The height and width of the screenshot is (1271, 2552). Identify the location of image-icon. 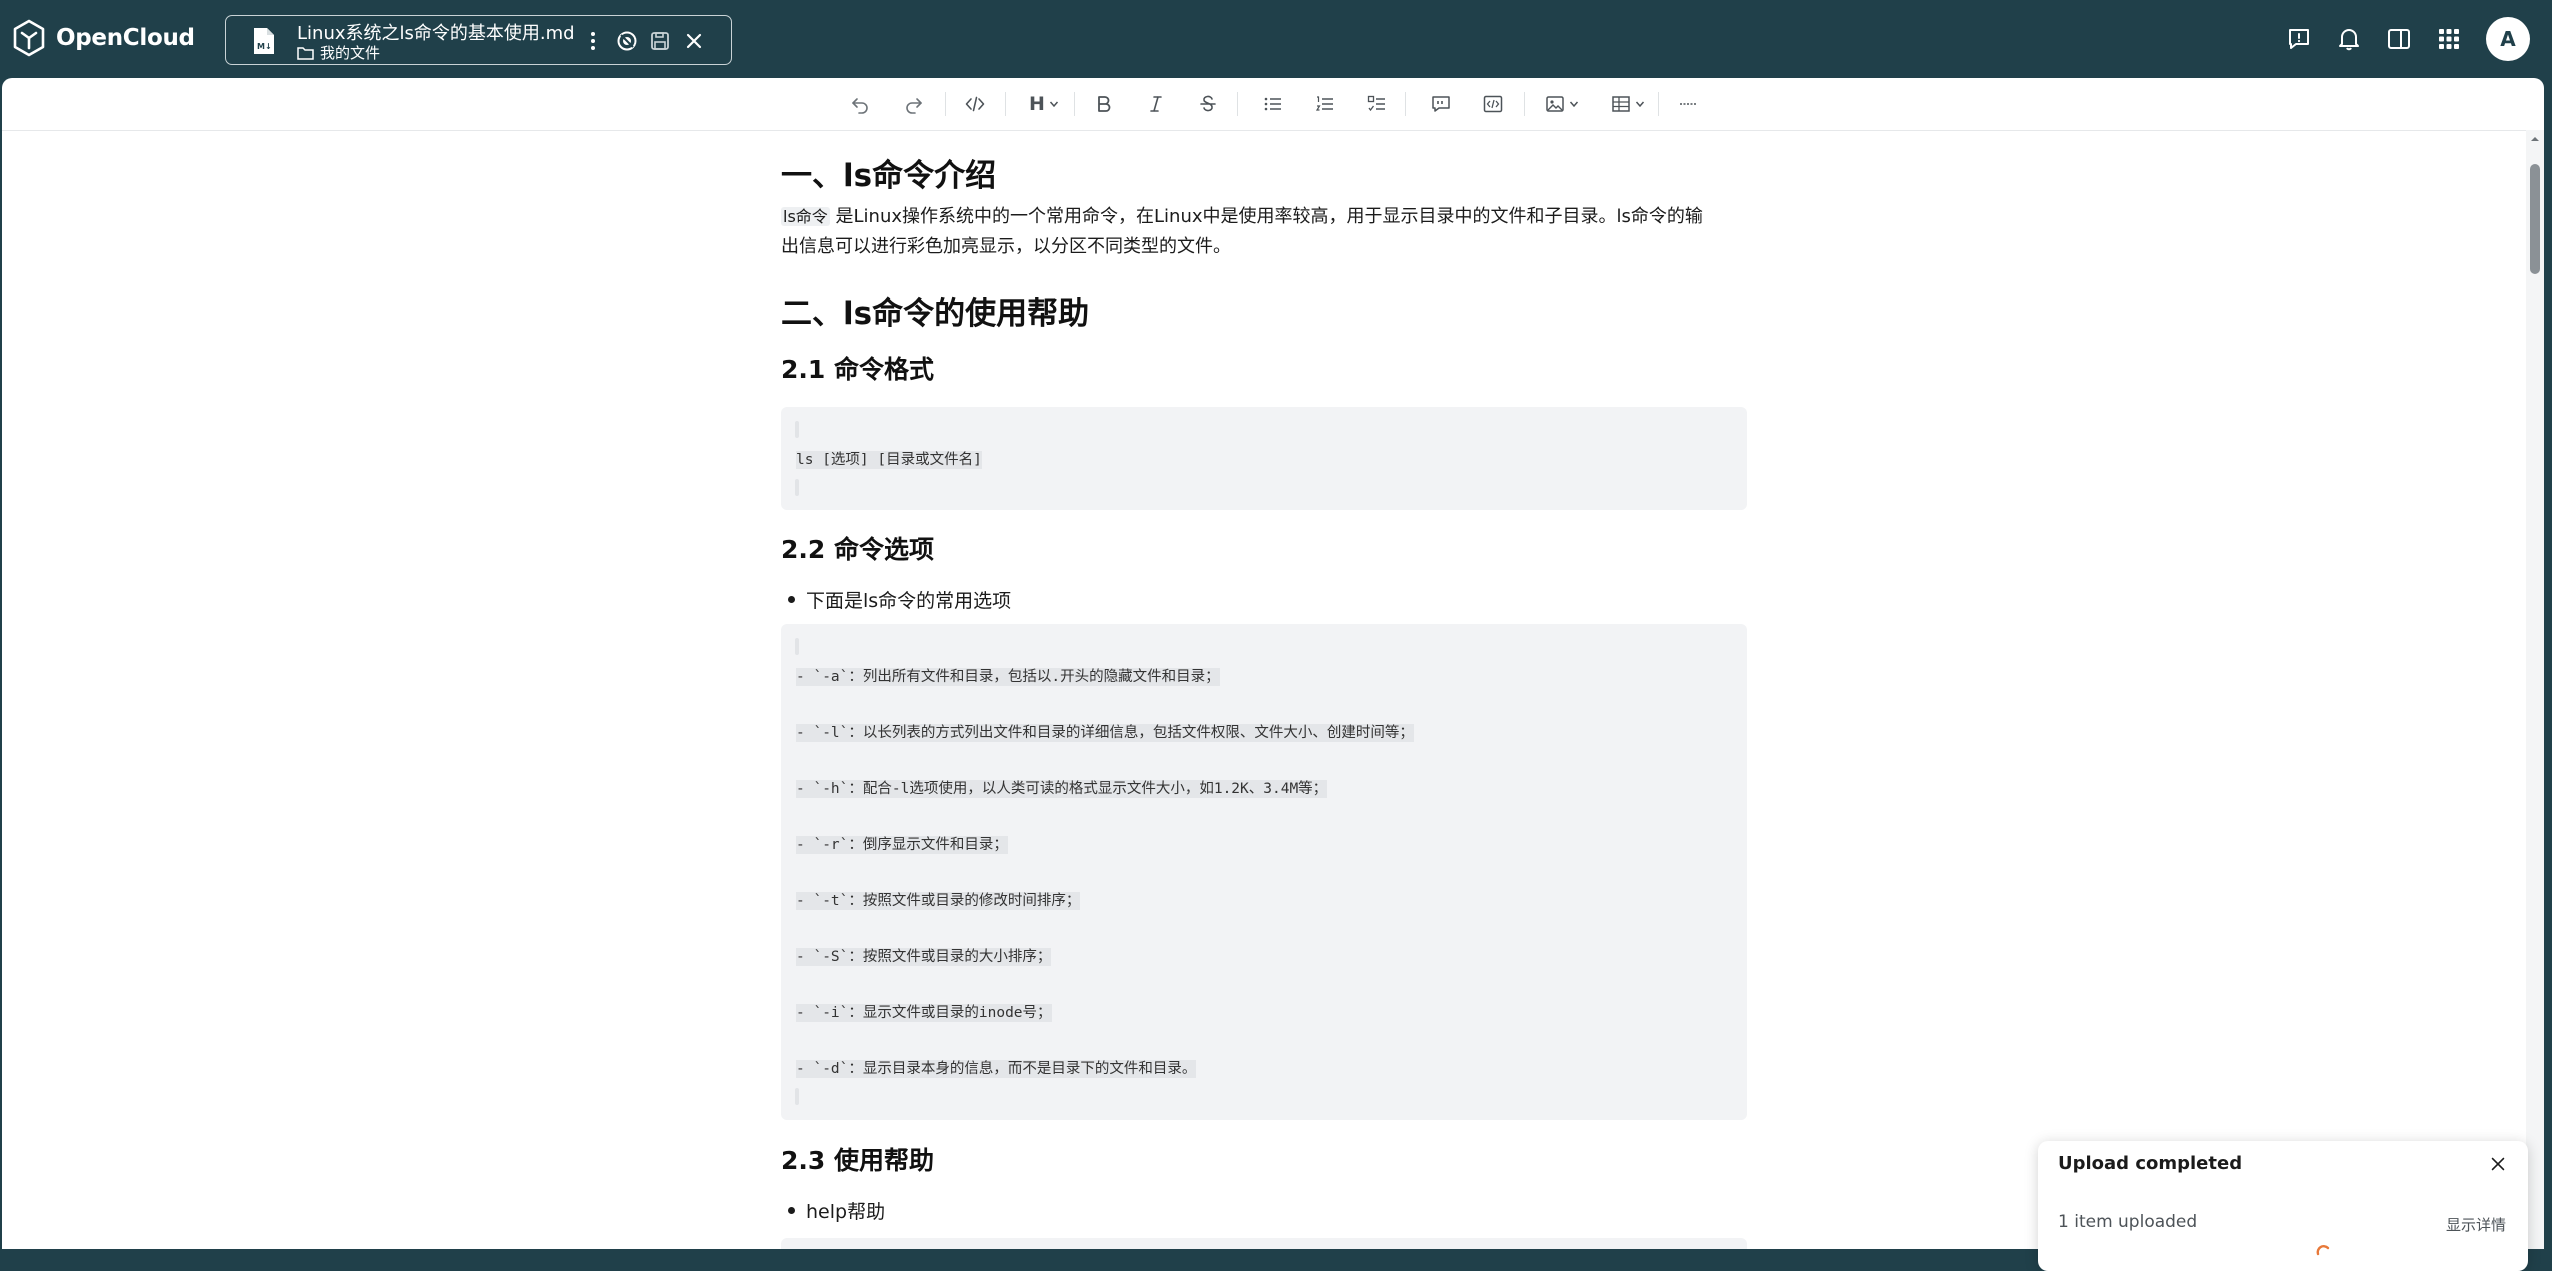
(1555, 104).